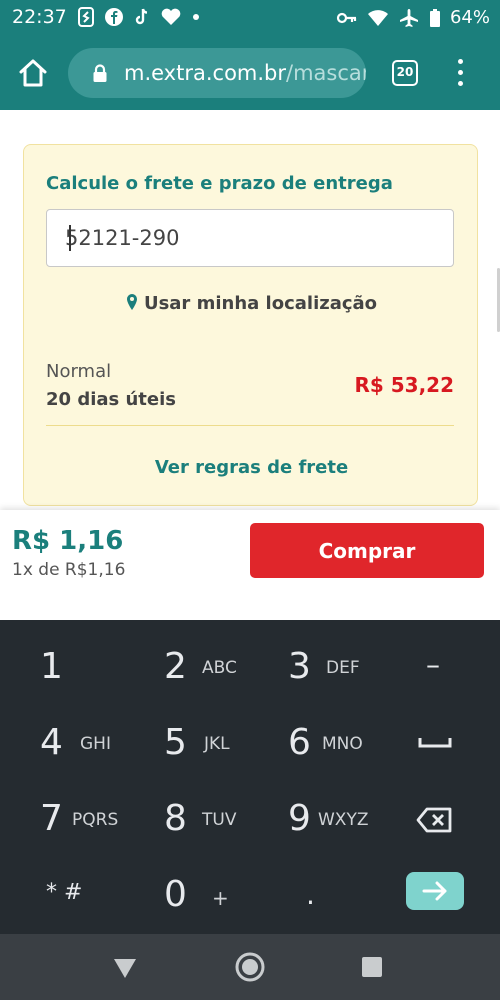 This screenshot has width=500, height=1000. I want to click on enter-key, so click(435, 891).